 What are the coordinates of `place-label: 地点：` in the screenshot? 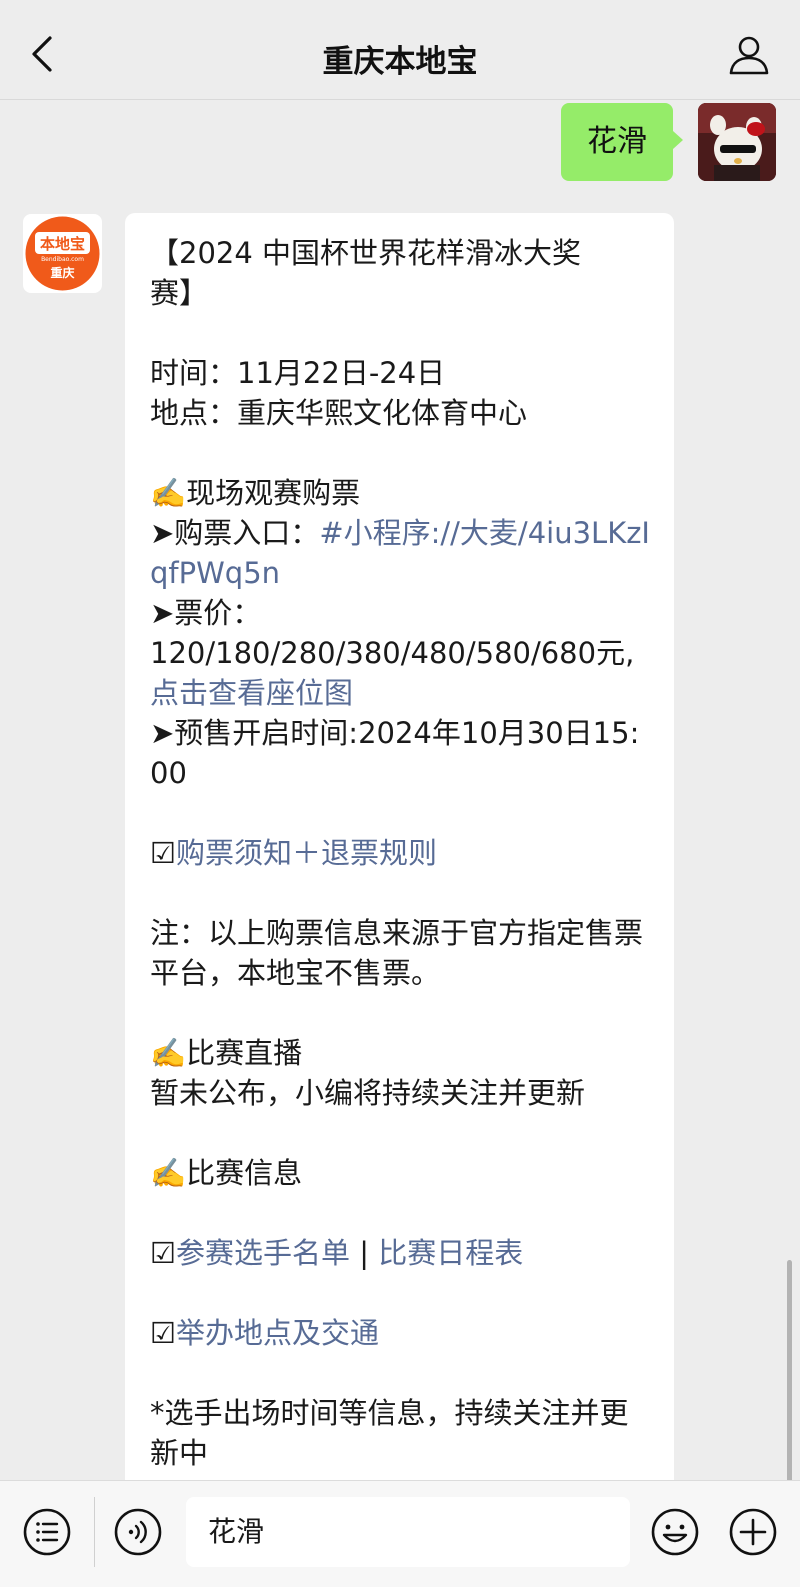 It's located at (194, 413).